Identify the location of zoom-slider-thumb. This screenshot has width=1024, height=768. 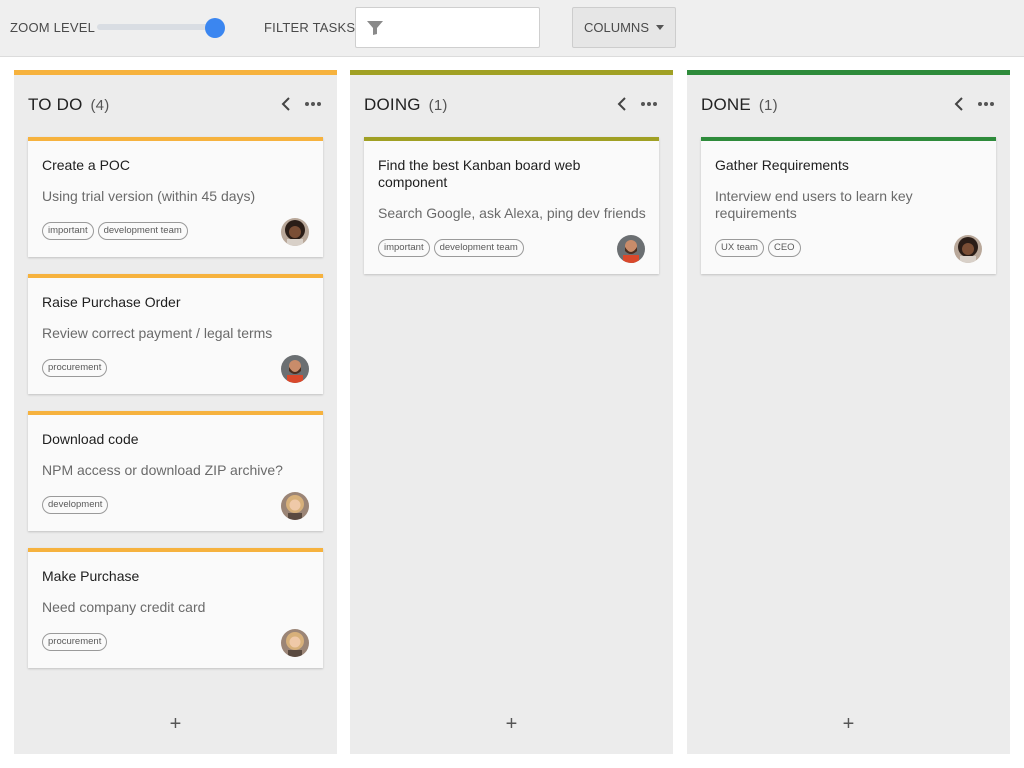
(215, 28).